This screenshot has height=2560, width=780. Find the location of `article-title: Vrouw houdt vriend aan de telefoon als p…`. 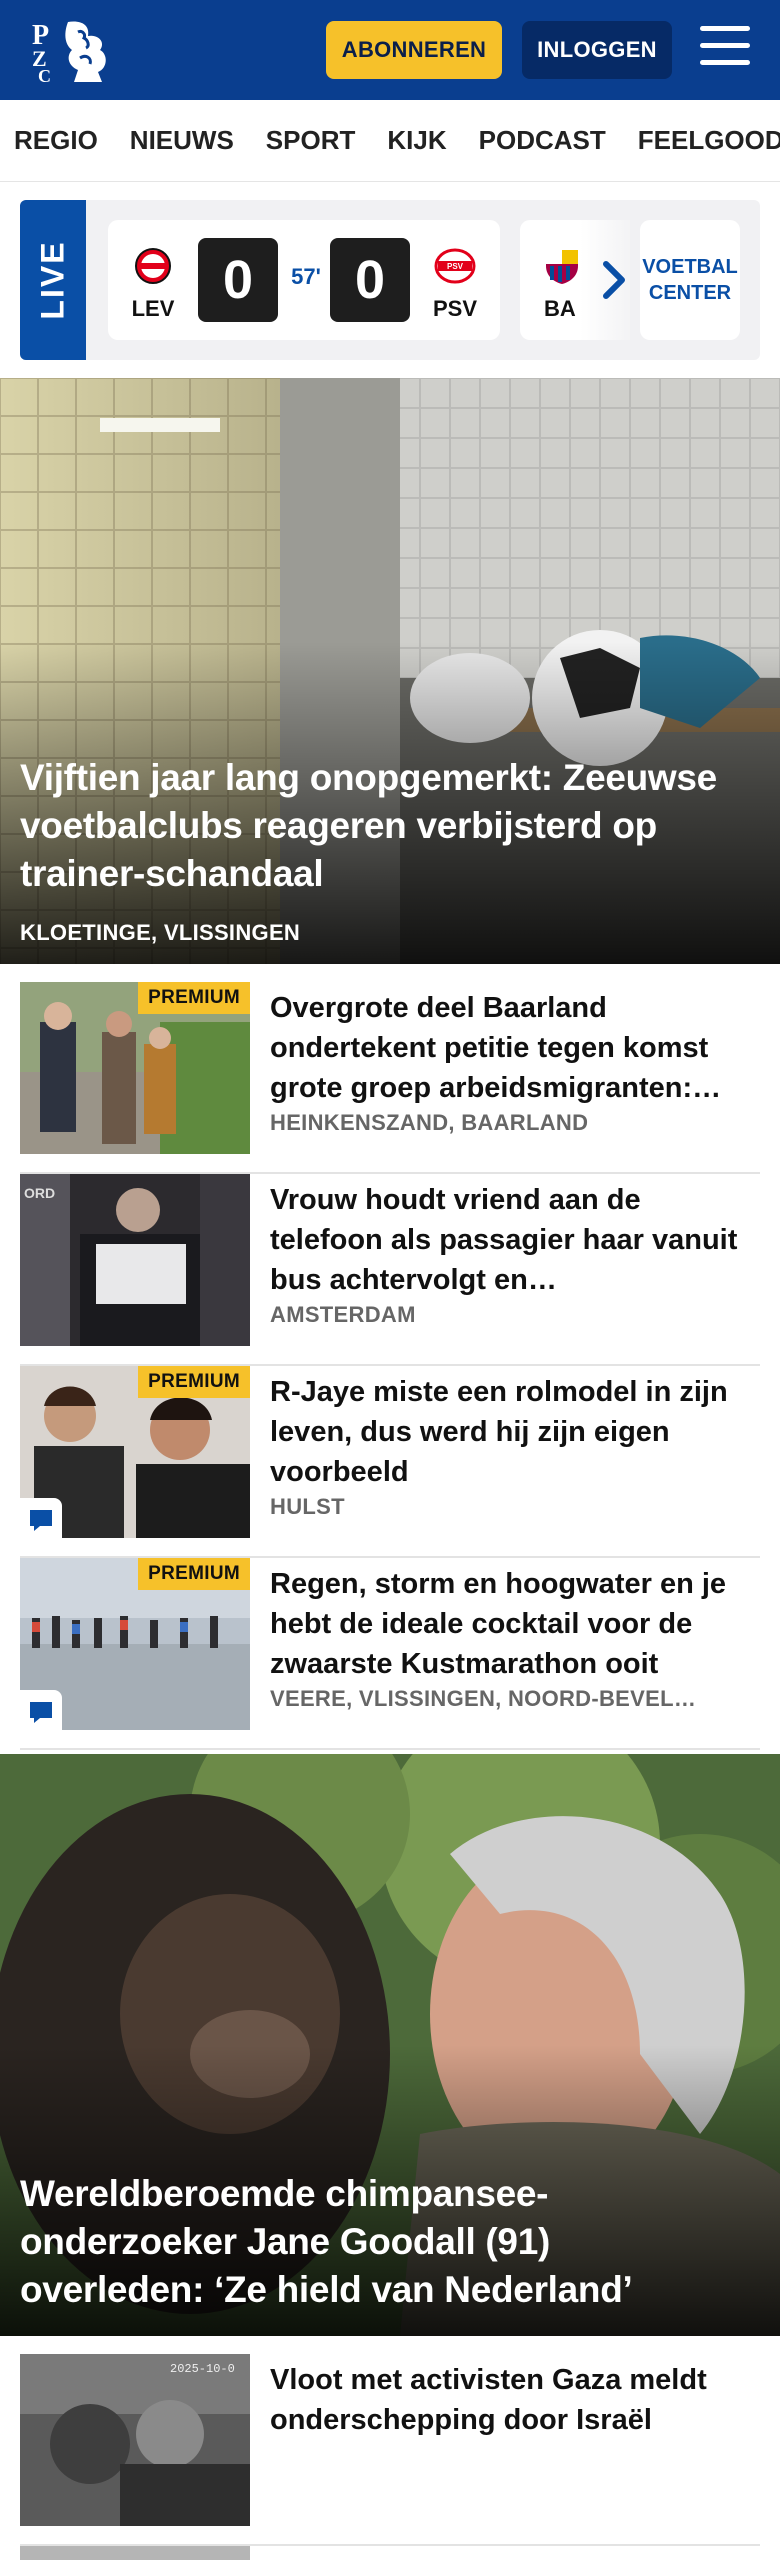

article-title: Vrouw houdt vriend aan de telefoon als p… is located at coordinates (515, 1240).